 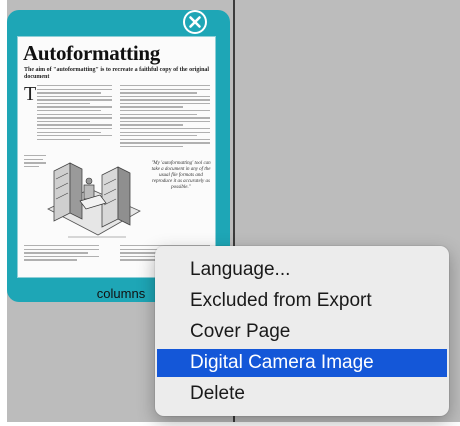 I want to click on menu-item-cover-page: Cover Page, so click(x=302, y=332).